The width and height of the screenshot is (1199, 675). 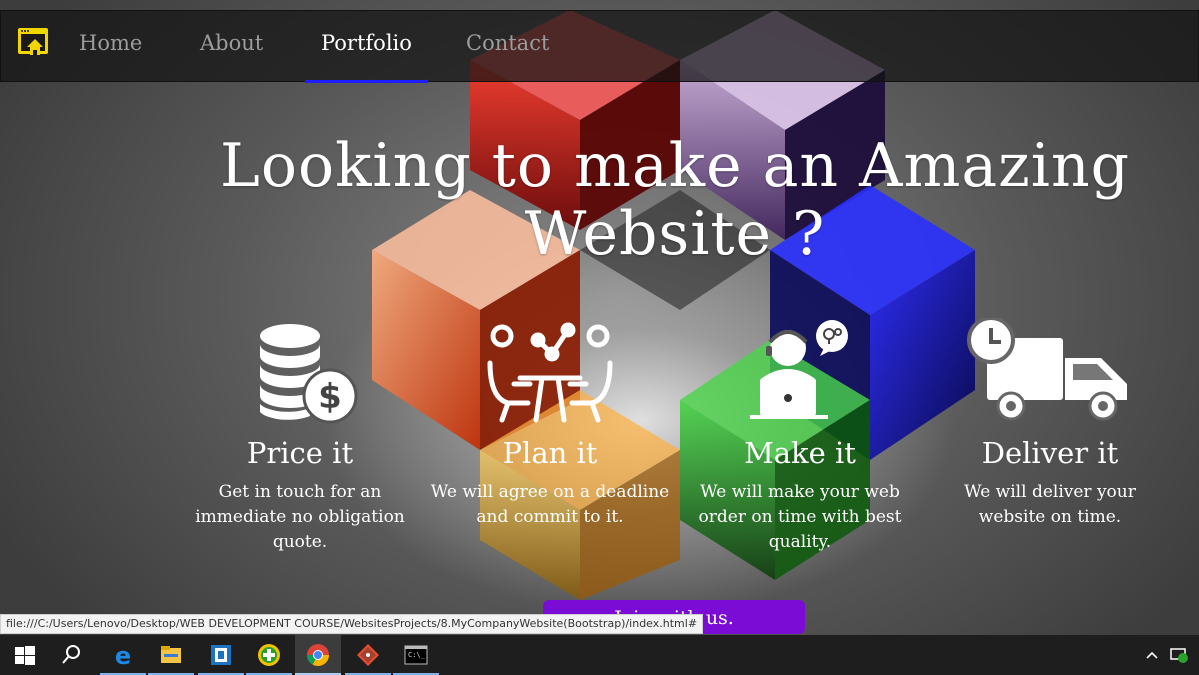 I want to click on file-explorer-icon, so click(x=171, y=655).